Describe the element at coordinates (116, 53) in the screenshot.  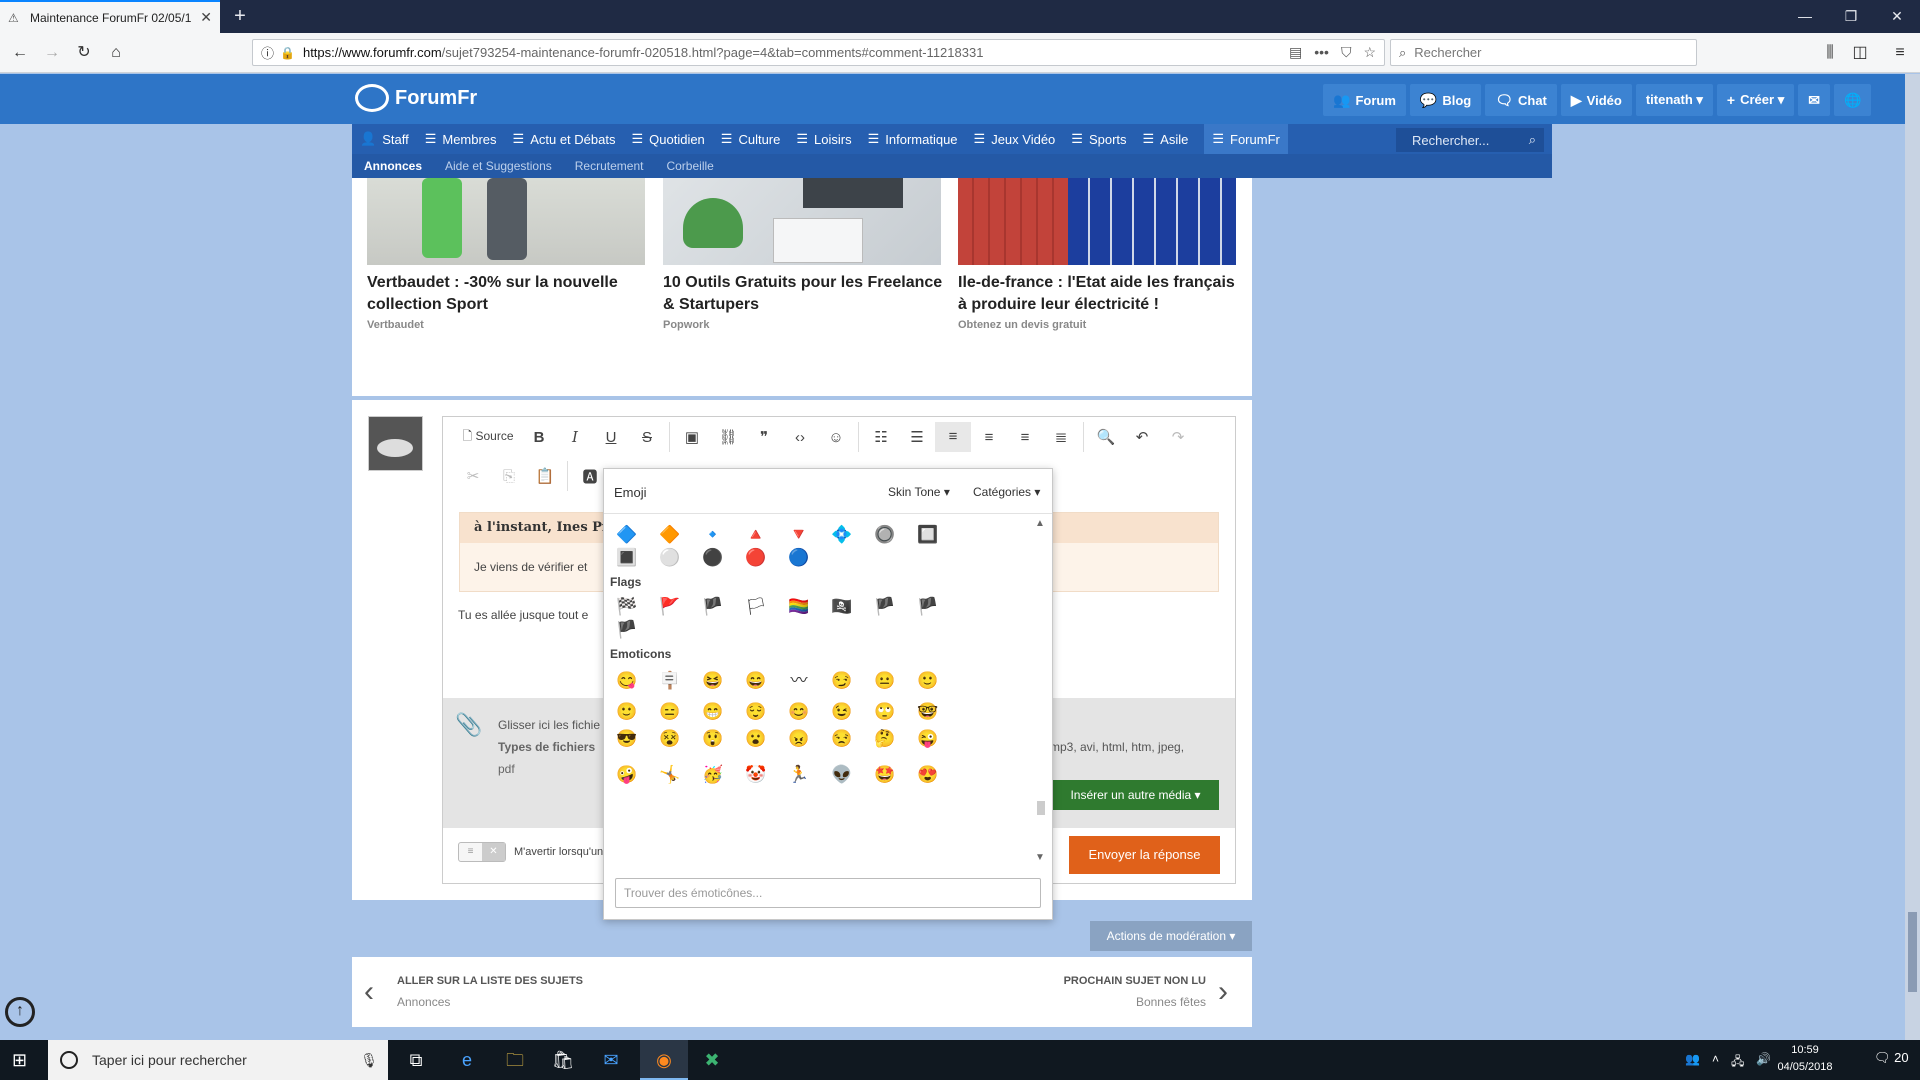
I see `home-icon: ⌂` at that location.